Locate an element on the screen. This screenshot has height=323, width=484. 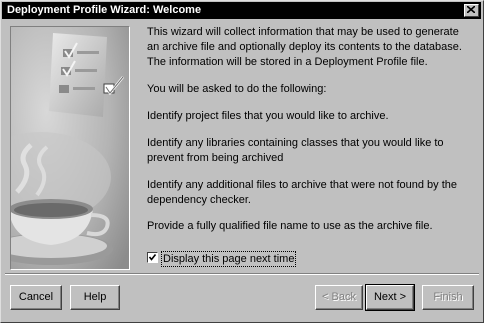
window-title: Deployment Profile Wizard: Welcome is located at coordinates (104, 10).